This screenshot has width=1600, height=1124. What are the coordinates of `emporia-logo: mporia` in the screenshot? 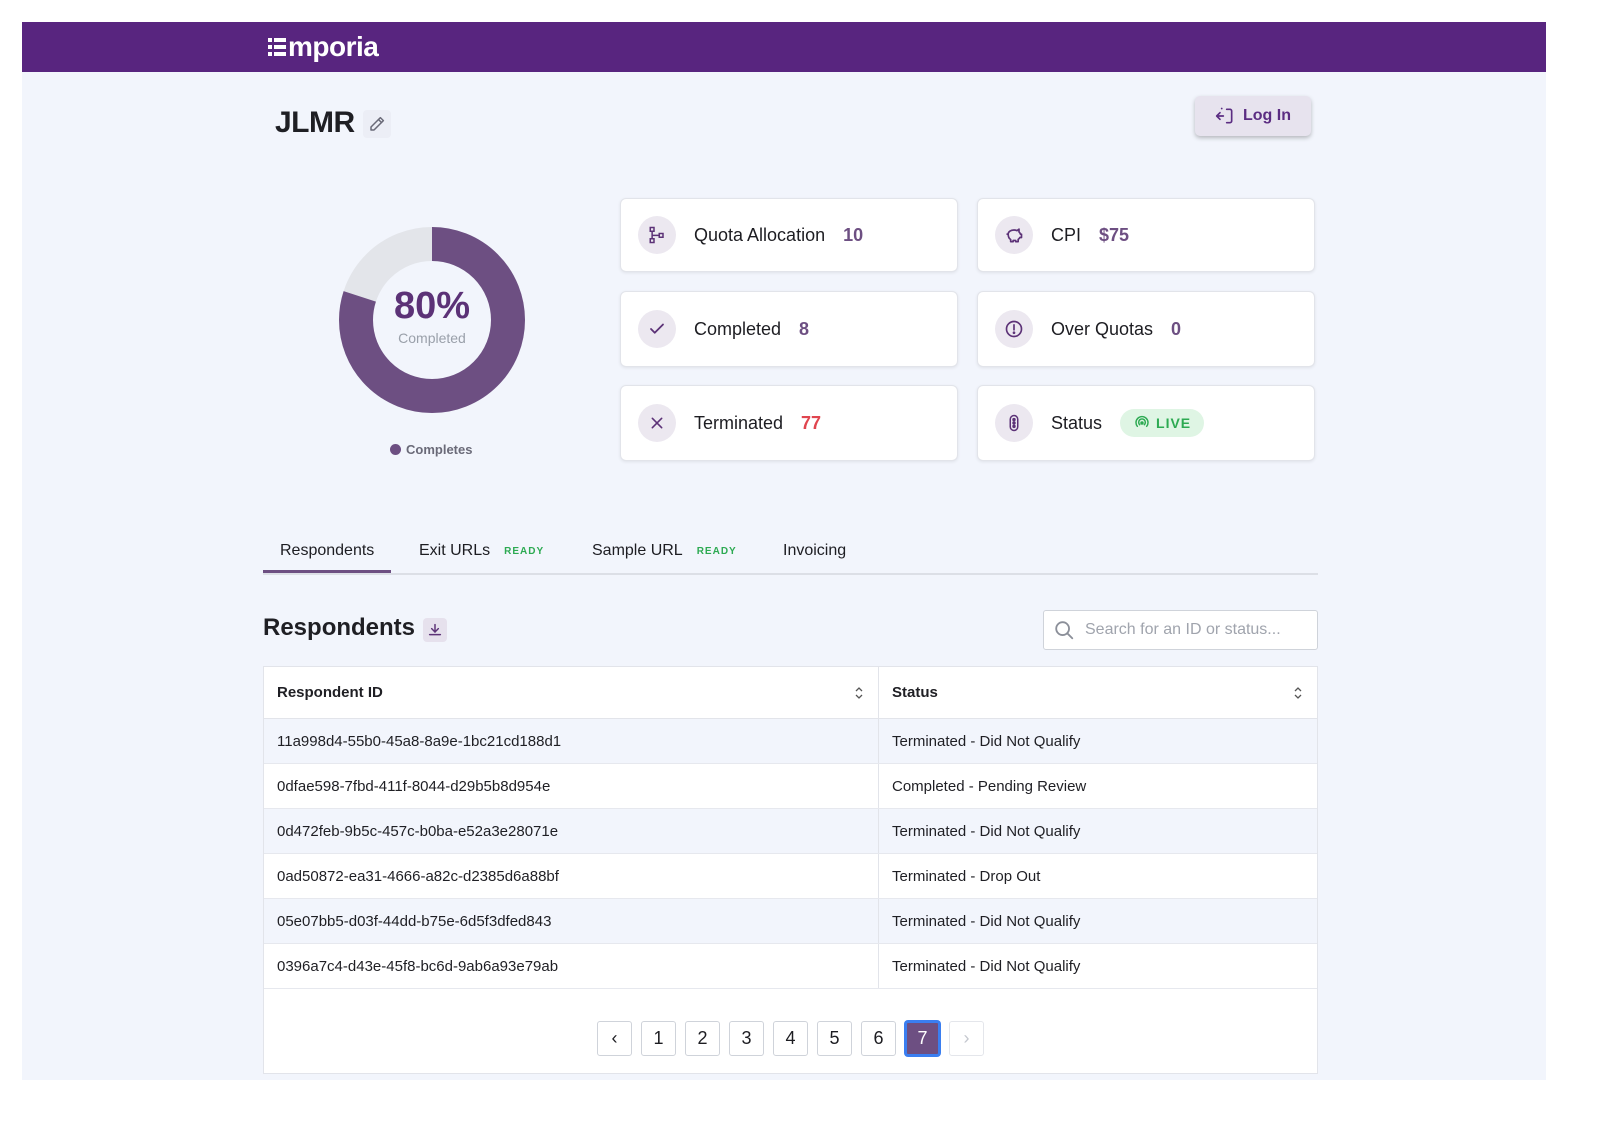 It's located at (323, 47).